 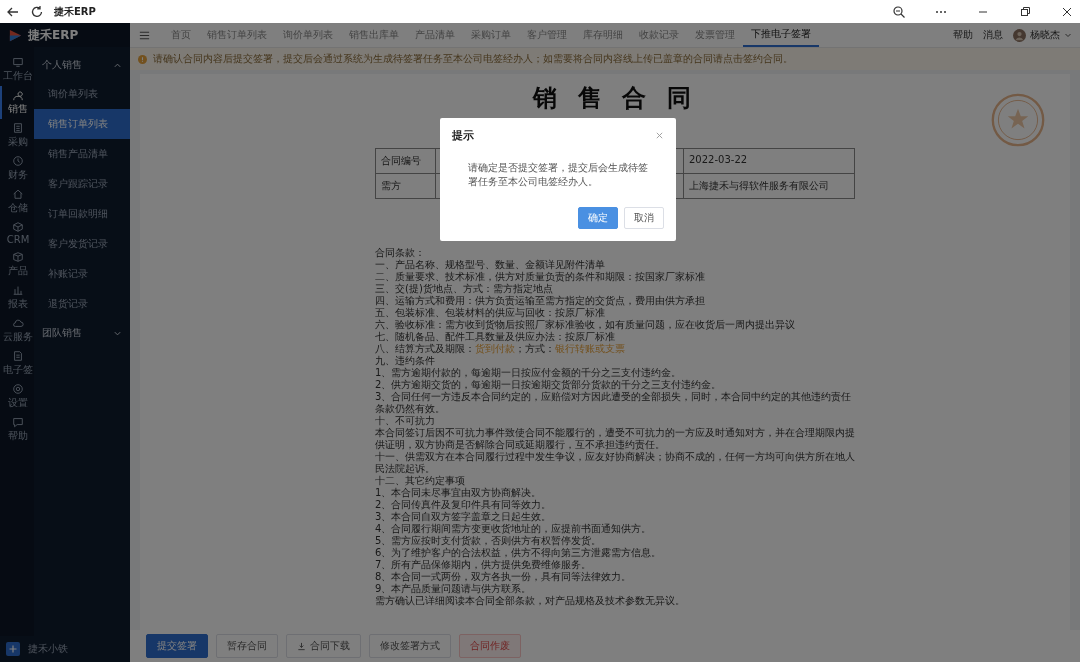 I want to click on action-button: 合同作废, so click(x=490, y=646).